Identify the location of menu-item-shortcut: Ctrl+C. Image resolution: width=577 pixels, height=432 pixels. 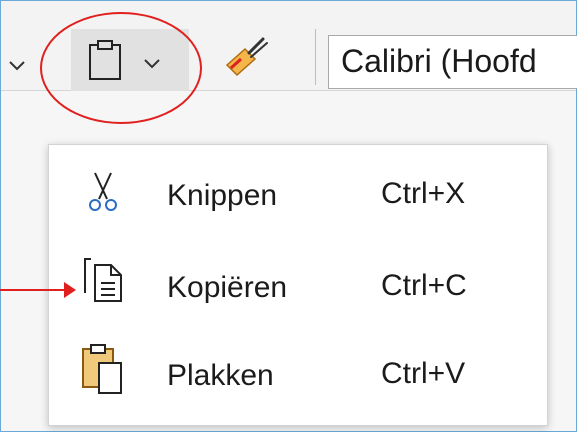
(424, 285).